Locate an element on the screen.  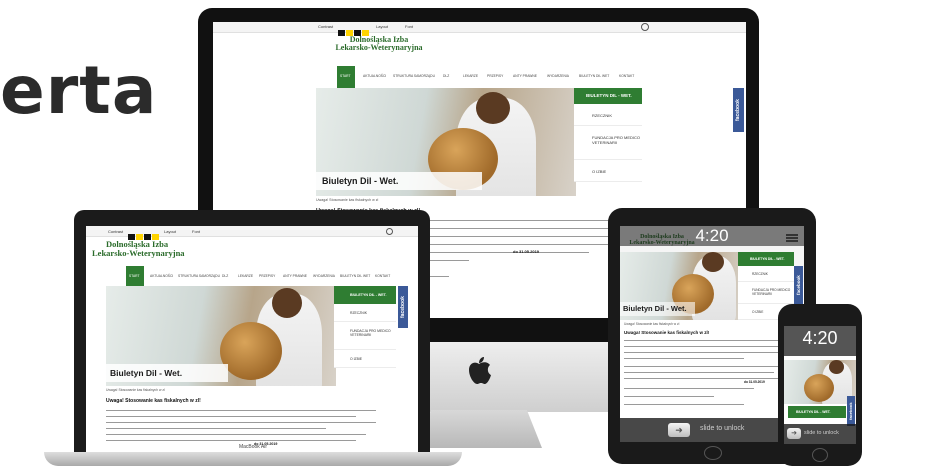
logo-line-2: Lekarsko-Weterynaryjna is located at coordinates (138, 252).